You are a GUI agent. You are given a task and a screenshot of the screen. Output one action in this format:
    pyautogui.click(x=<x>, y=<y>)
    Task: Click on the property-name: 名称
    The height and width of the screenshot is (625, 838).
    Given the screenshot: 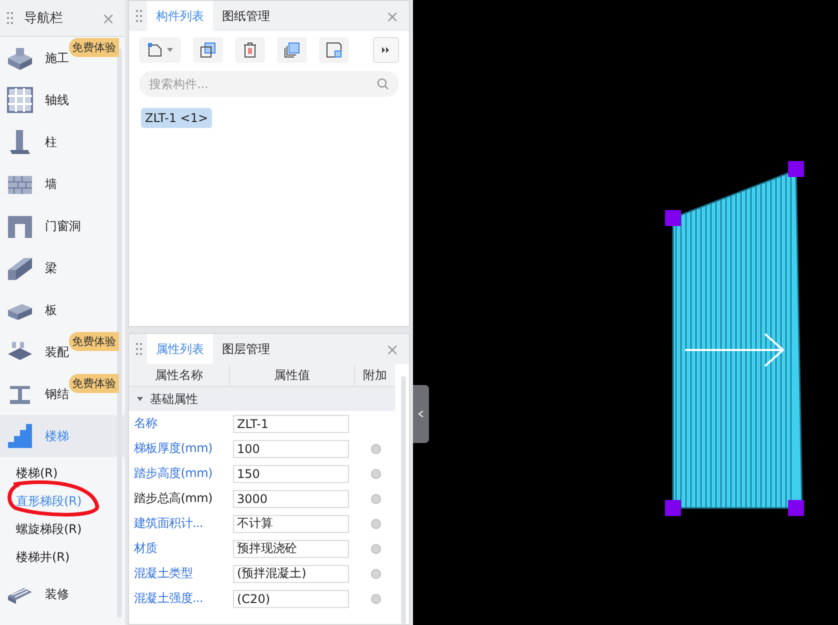 What is the action you would take?
    pyautogui.click(x=145, y=423)
    